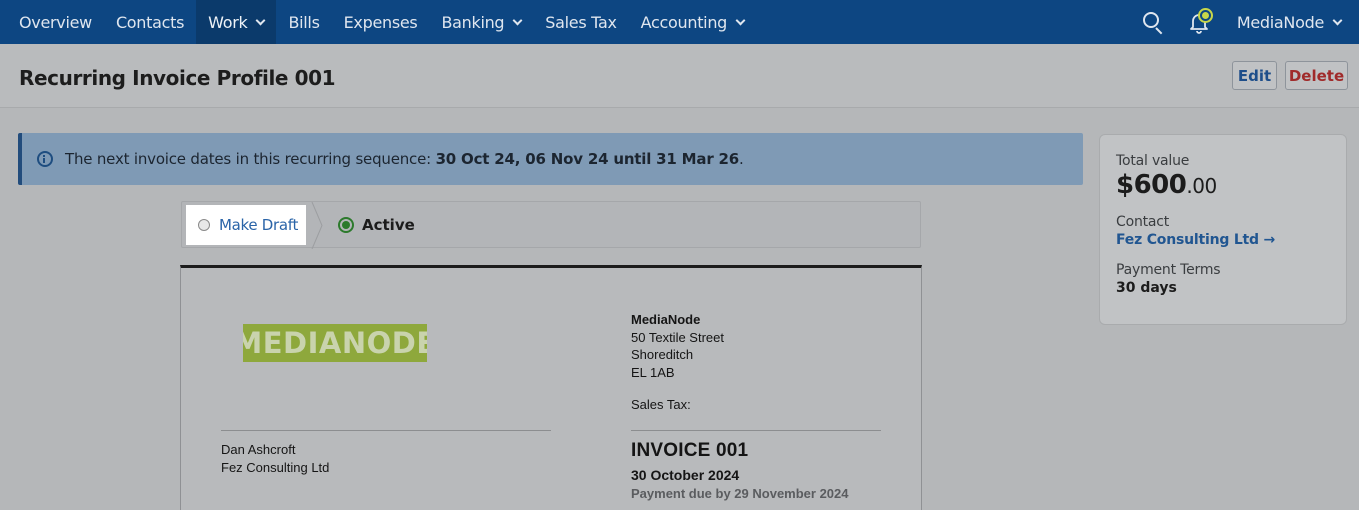 The image size is (1359, 510). What do you see at coordinates (741, 159) in the screenshot?
I see `alert-suffix: .` at bounding box center [741, 159].